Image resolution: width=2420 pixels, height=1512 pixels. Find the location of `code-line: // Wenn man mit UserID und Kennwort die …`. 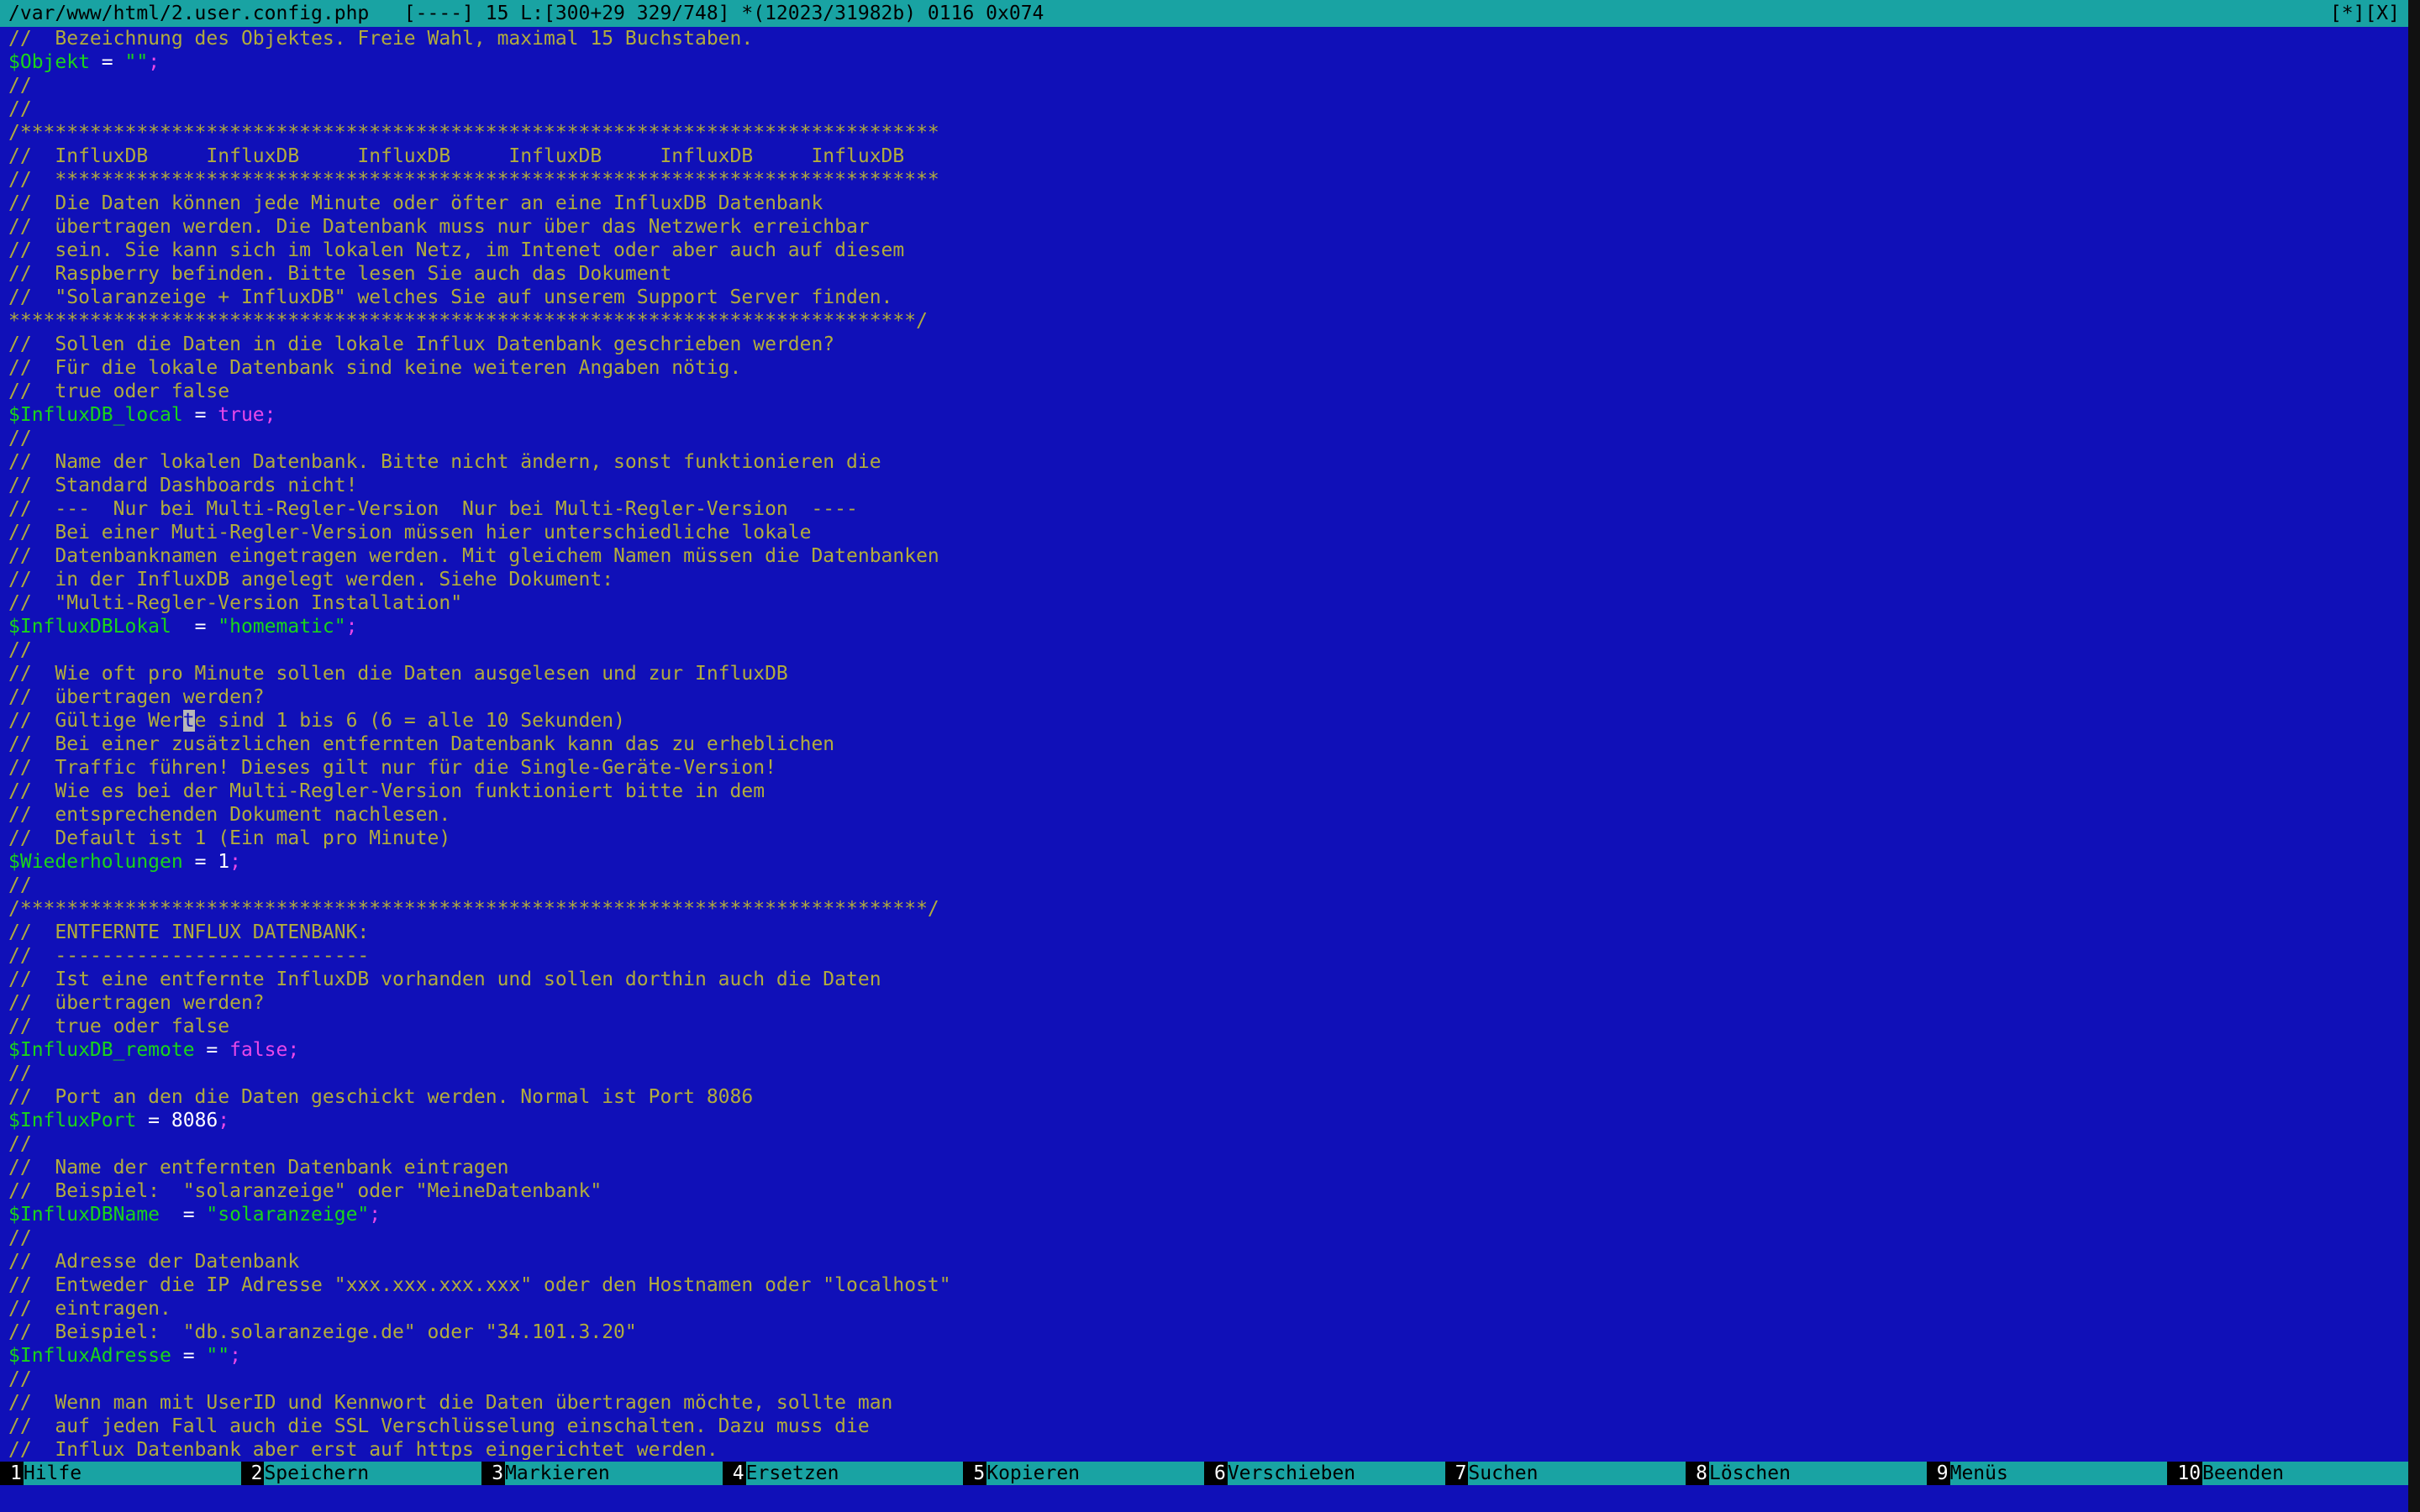

code-line: // Wenn man mit UserID und Kennwort die … is located at coordinates (1205, 1403).